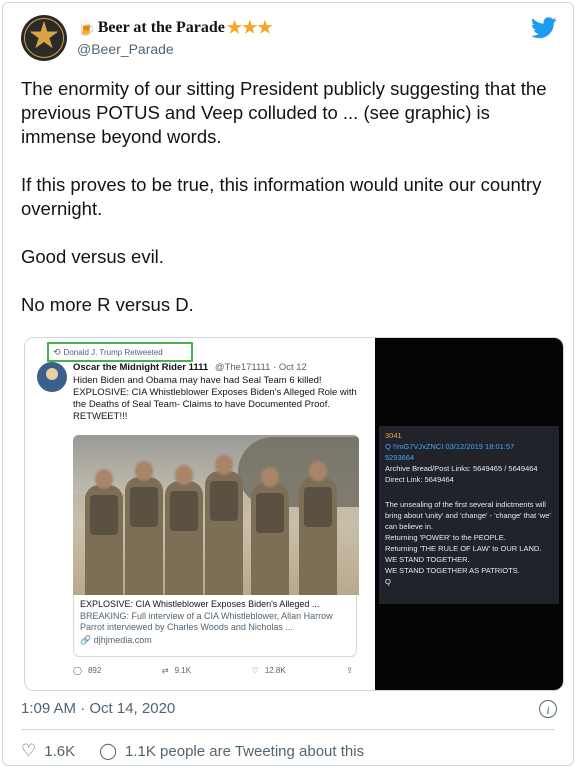  Describe the element at coordinates (213, 670) in the screenshot. I see `embedded-actions: ◯ 892 ⇄ 9.1K ♡ 12.8K ⇪` at that location.